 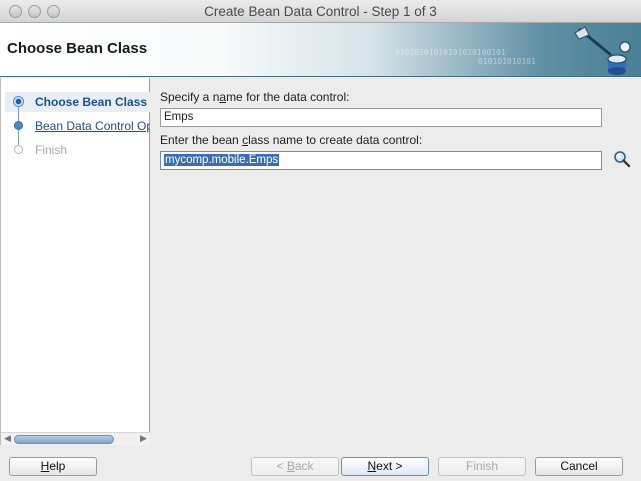 I want to click on steps-horizontal-scrollbar: ◀ ▶, so click(x=75, y=438).